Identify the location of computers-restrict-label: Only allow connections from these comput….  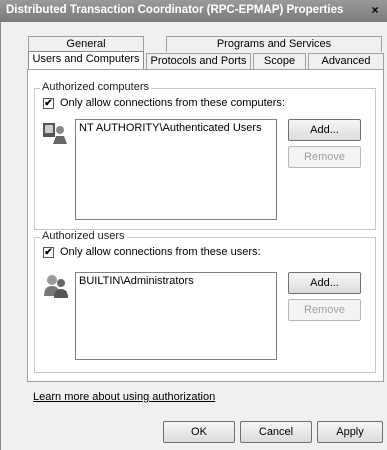
(172, 103).